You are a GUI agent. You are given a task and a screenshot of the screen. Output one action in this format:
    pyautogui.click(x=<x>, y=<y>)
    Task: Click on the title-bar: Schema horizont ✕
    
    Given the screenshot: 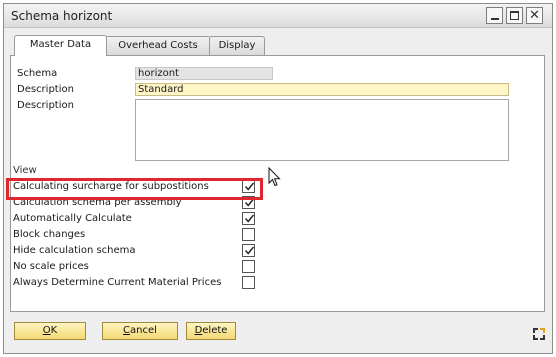 What is the action you would take?
    pyautogui.click(x=278, y=16)
    